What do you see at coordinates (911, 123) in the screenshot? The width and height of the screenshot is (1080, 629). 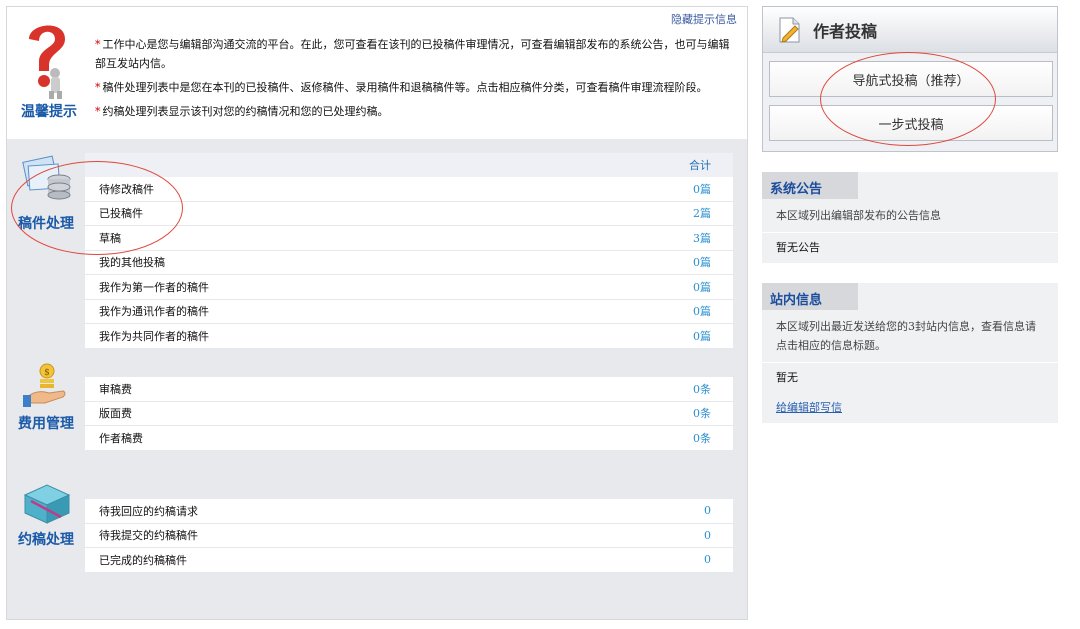 I see `one-step-submit-button: 一步式投稿` at bounding box center [911, 123].